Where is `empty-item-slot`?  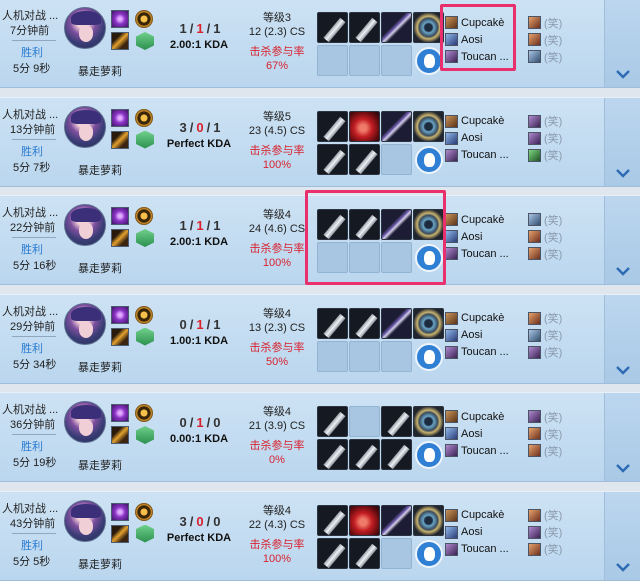 empty-item-slot is located at coordinates (332, 60).